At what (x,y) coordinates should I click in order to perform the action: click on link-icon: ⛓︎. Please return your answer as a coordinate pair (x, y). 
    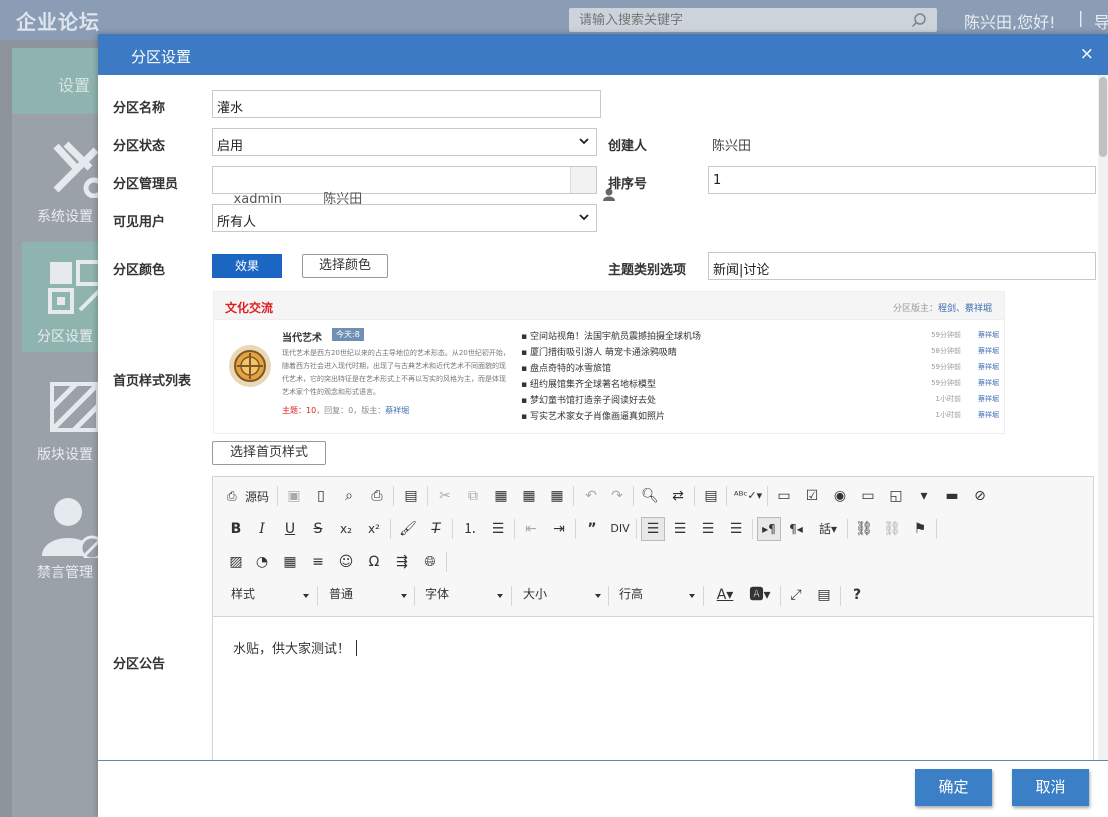
    Looking at the image, I should click on (864, 529).